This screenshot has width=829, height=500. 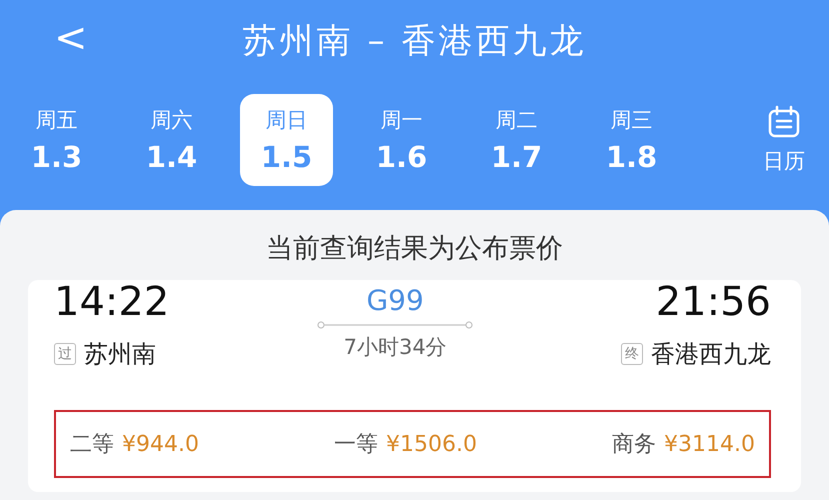 What do you see at coordinates (120, 354) in the screenshot?
I see `departure-station: 苏州南` at bounding box center [120, 354].